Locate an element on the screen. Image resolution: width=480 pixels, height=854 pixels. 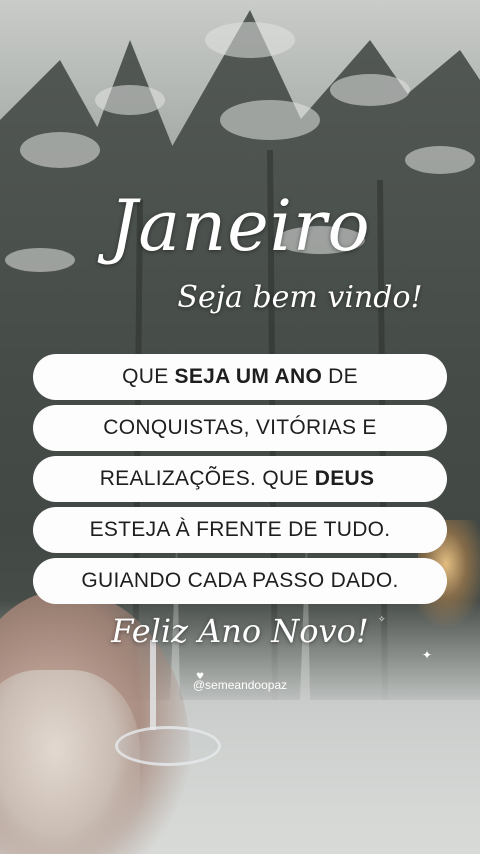
line-bold-text: DEUS is located at coordinates (344, 478).